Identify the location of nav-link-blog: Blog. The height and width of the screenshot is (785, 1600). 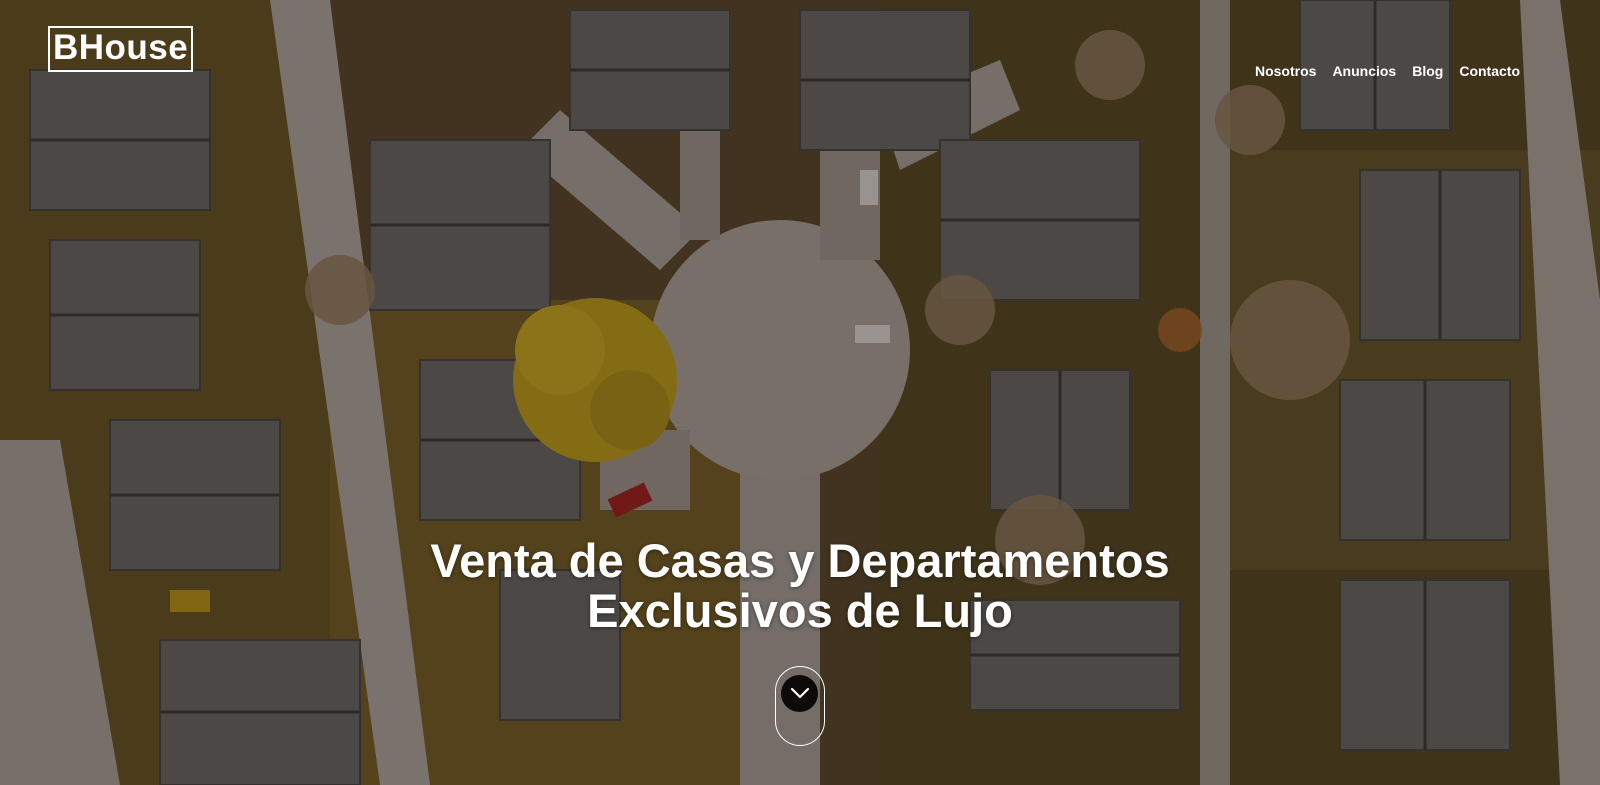
(1427, 71).